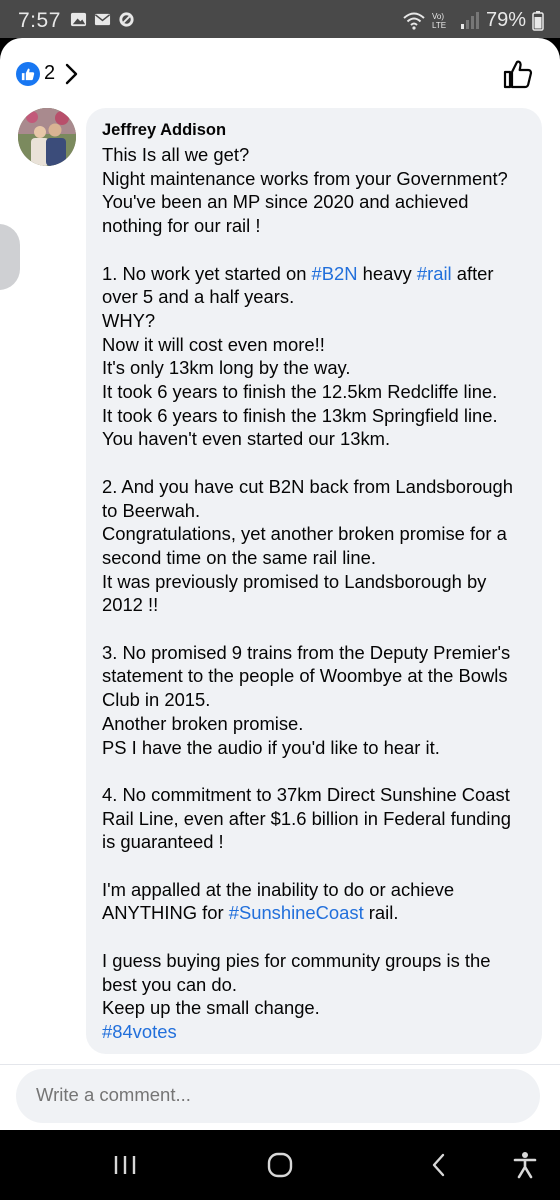  What do you see at coordinates (280, 74) in the screenshot?
I see `reactions-header: 2` at bounding box center [280, 74].